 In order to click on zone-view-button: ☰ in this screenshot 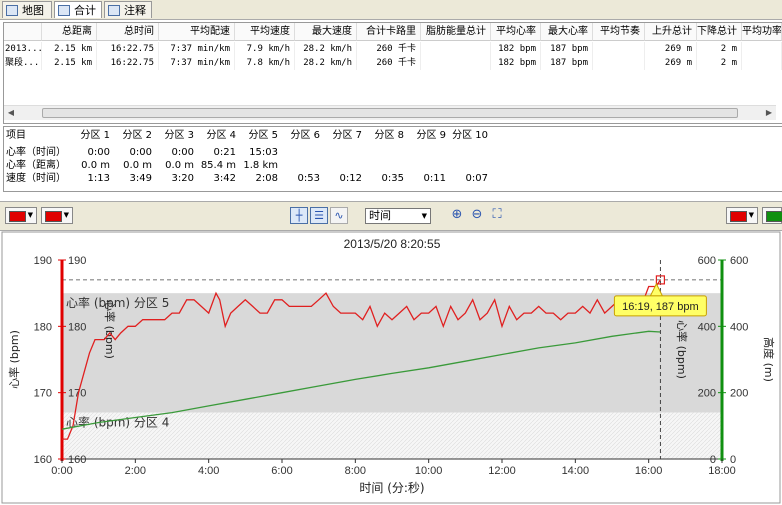, I will do `click(319, 215)`.